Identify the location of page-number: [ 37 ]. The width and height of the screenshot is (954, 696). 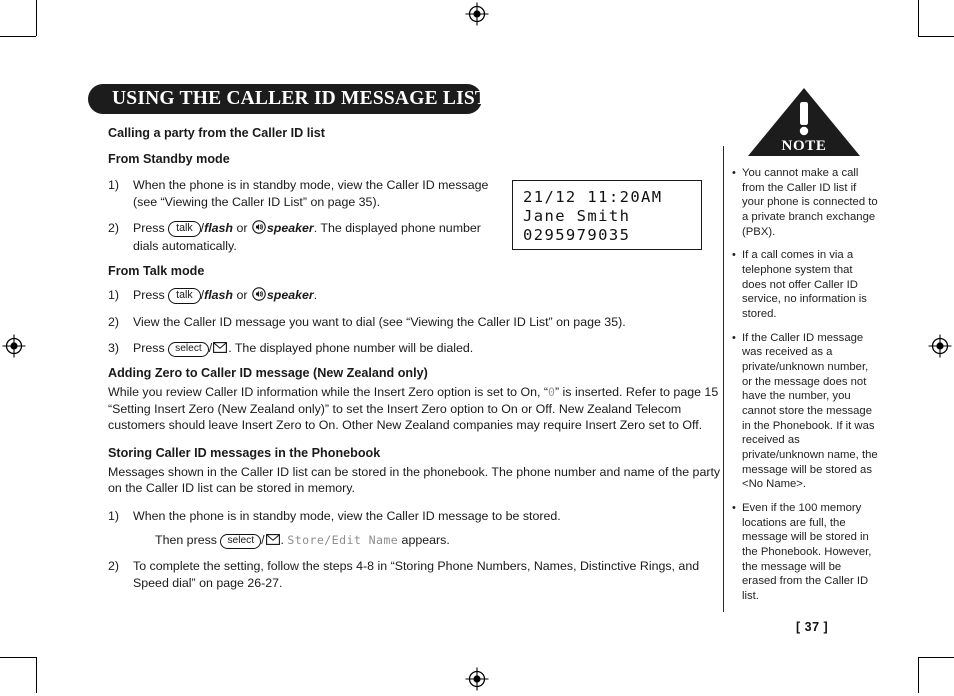
(812, 627).